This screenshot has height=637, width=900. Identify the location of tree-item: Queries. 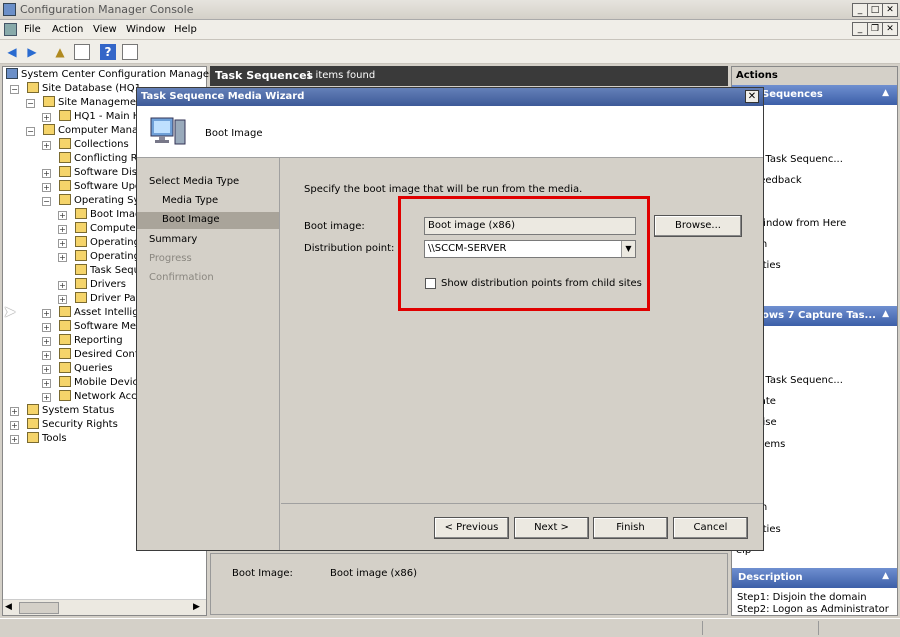
(86, 369).